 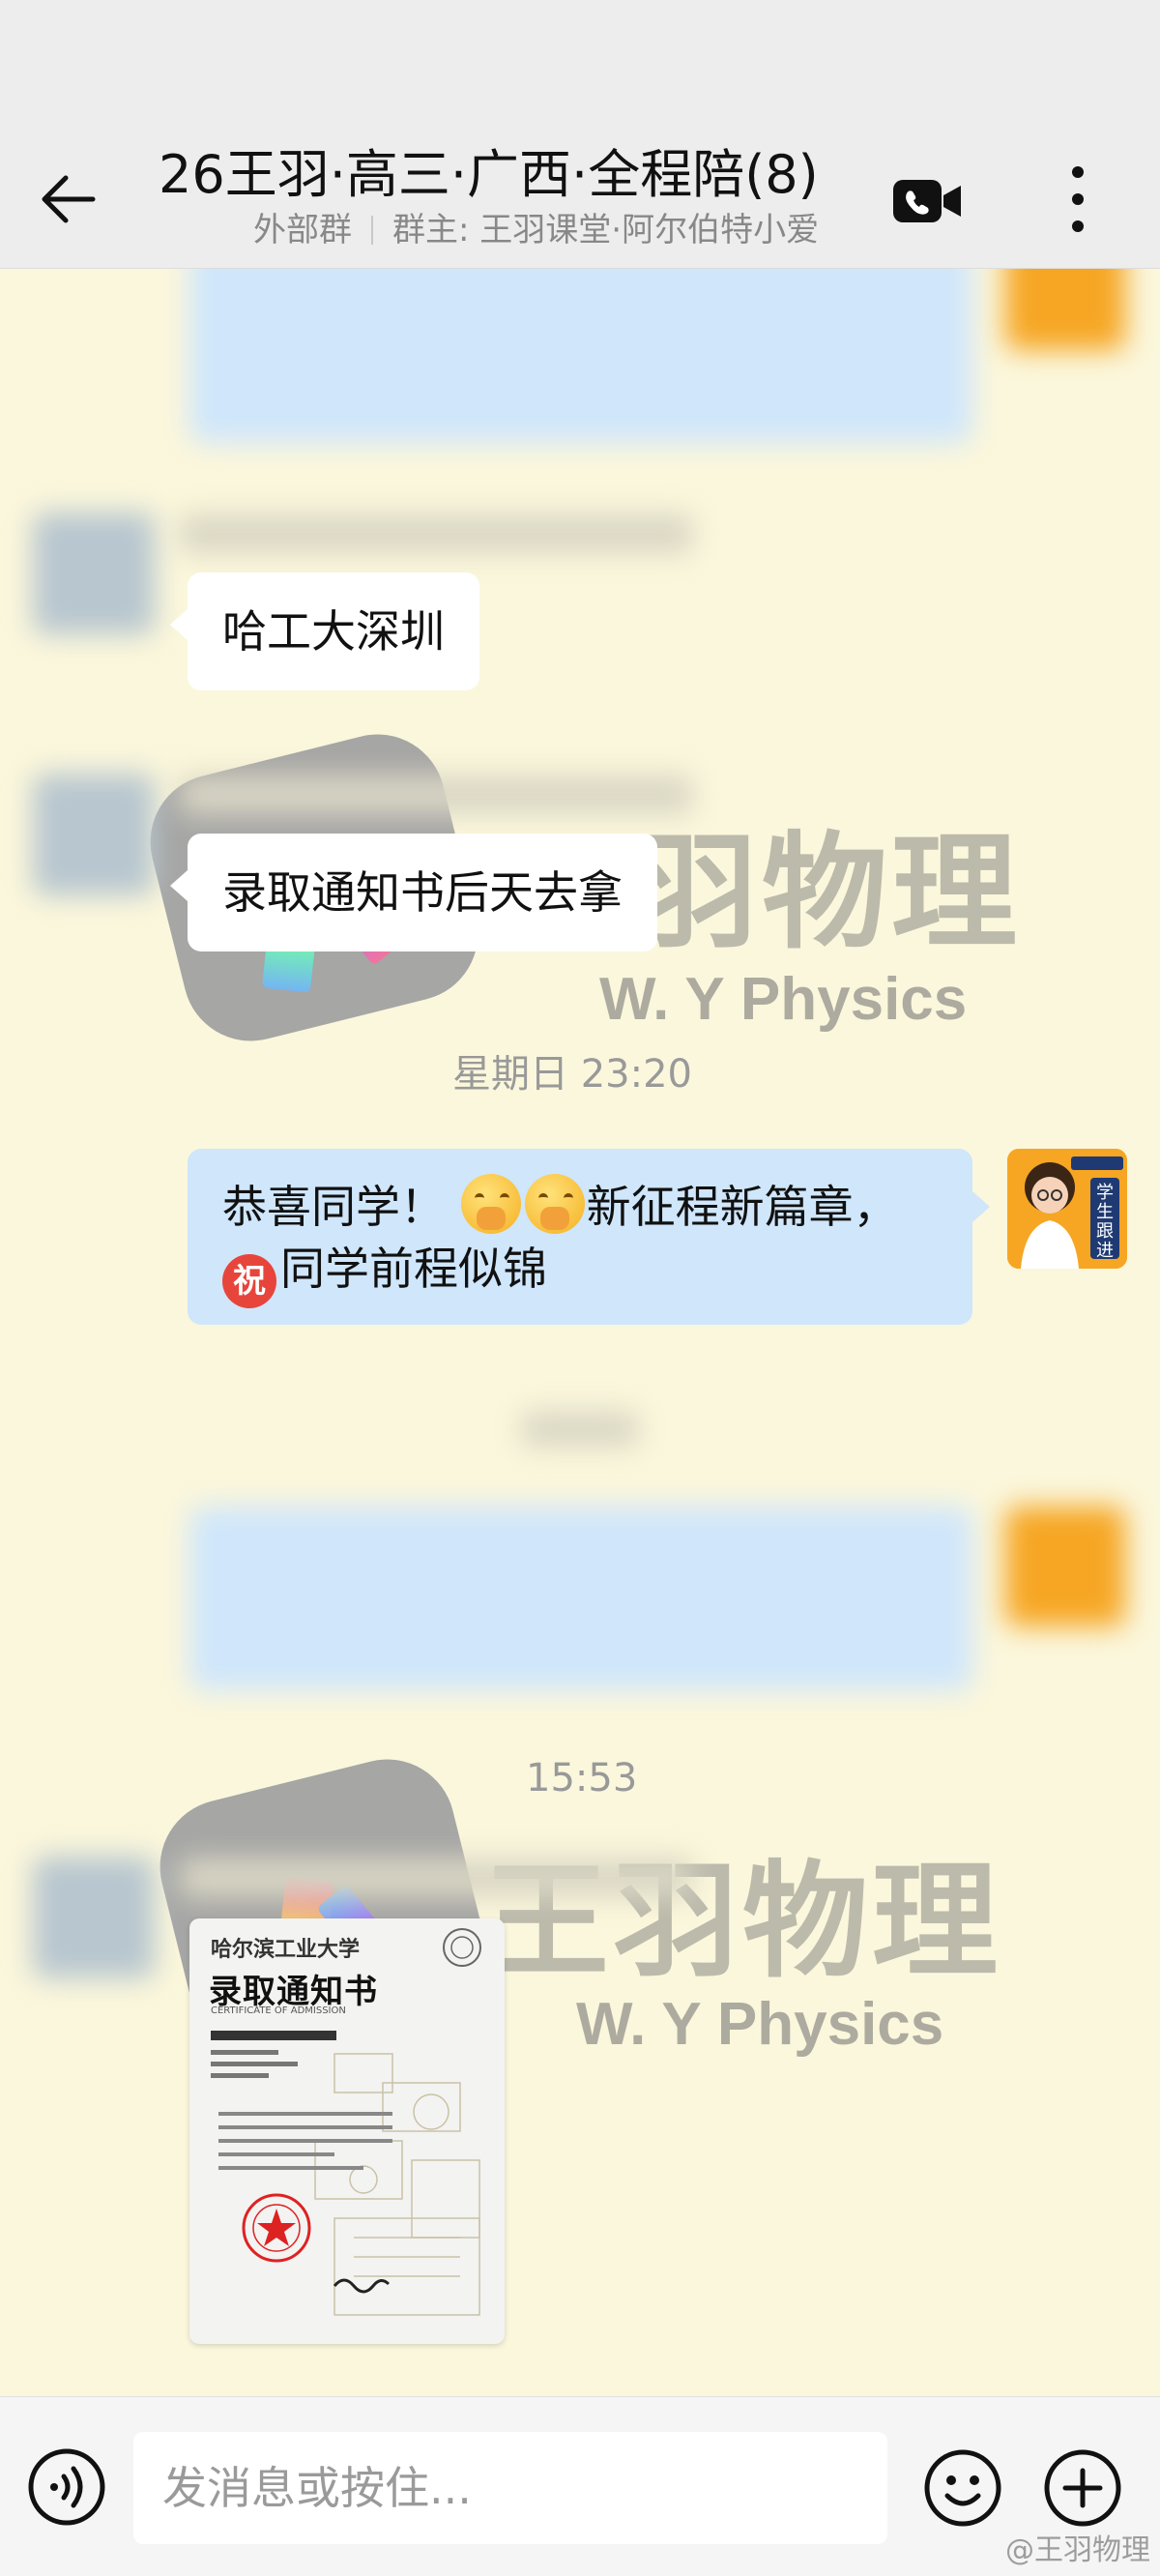 What do you see at coordinates (606, 230) in the screenshot?
I see `group-owner-label: 群主: 王羽课堂·阿尔伯特小爱` at bounding box center [606, 230].